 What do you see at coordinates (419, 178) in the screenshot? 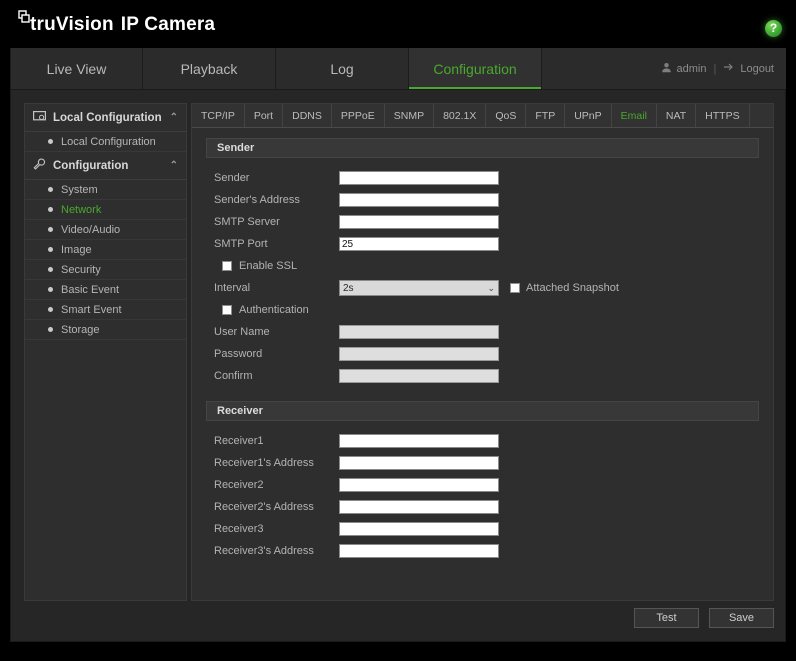
I see `sender-input` at bounding box center [419, 178].